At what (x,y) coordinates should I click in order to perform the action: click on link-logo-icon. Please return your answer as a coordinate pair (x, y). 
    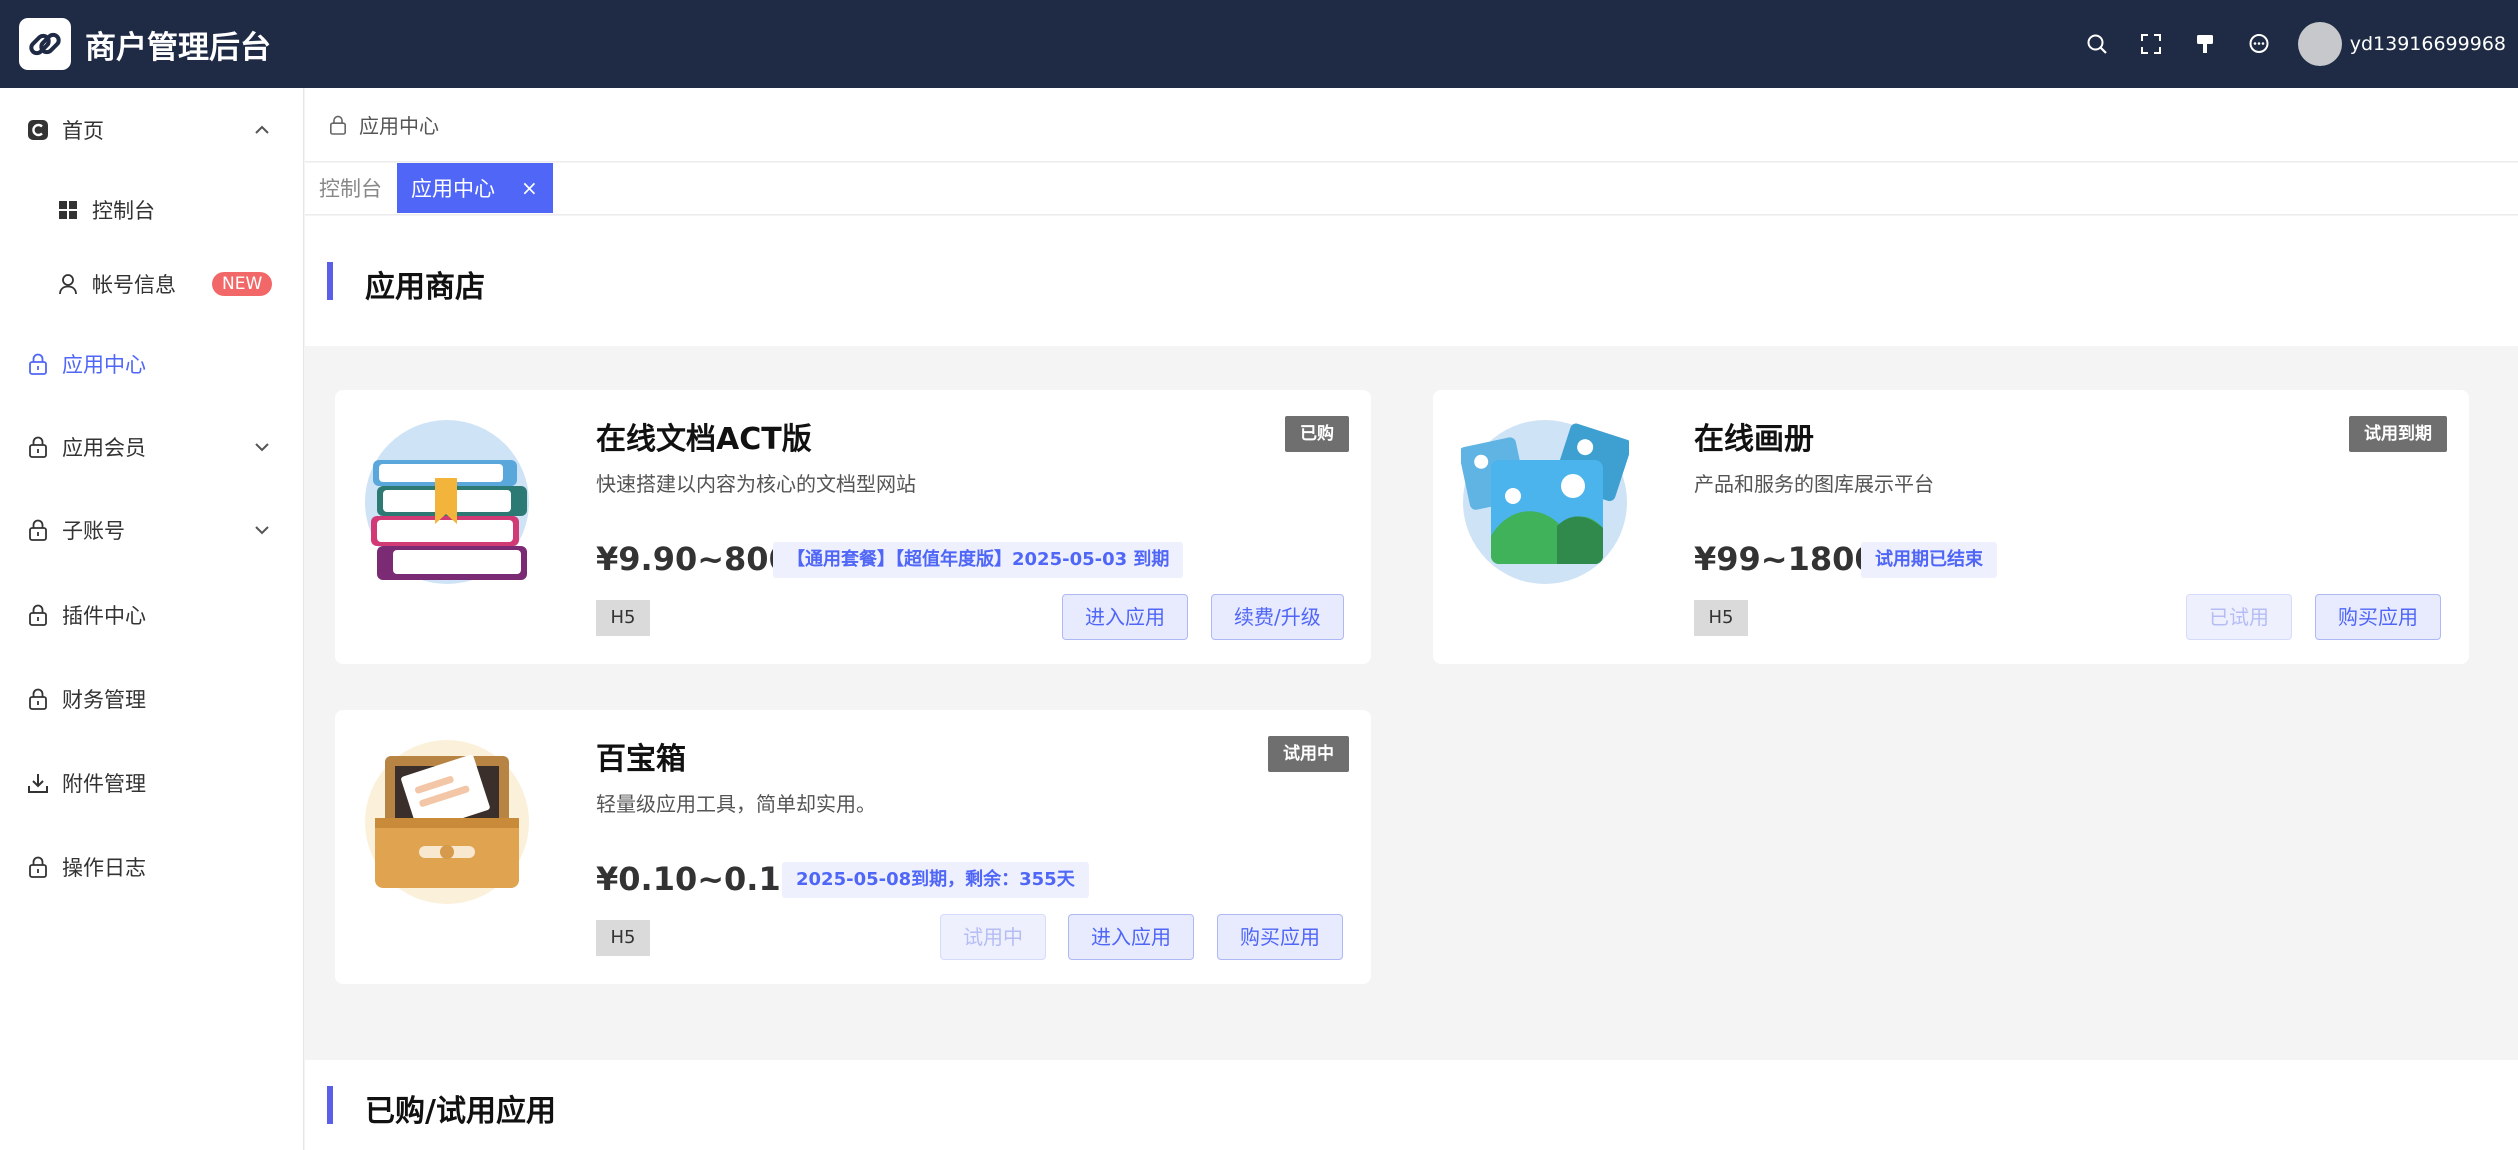
    Looking at the image, I should click on (45, 44).